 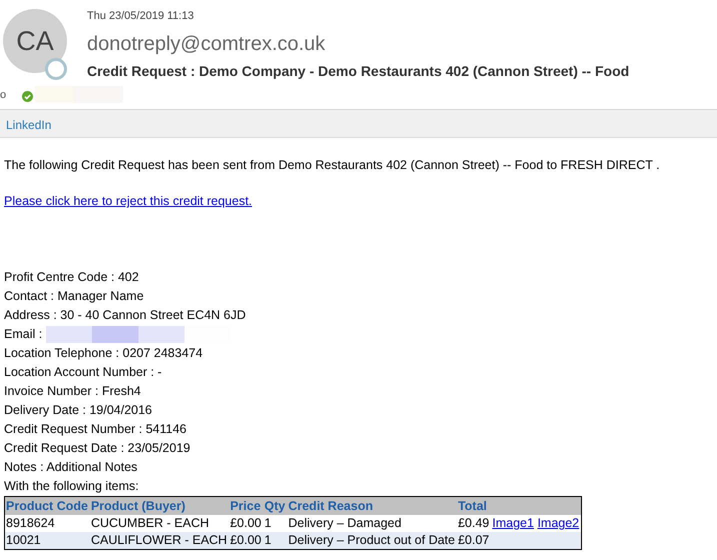 I want to click on detail-text: Delivery Date : 19/04/2016, so click(x=78, y=410).